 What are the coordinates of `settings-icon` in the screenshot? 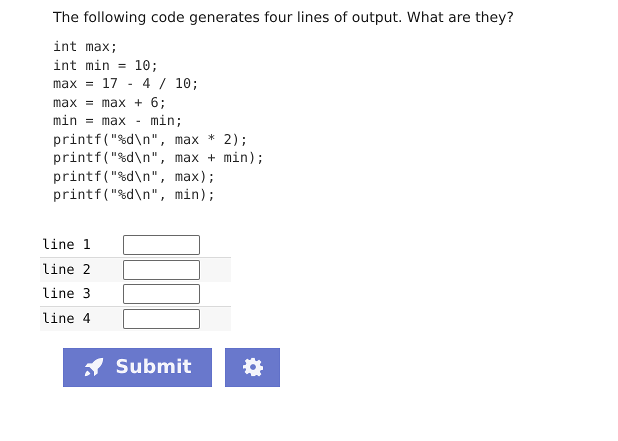 It's located at (252, 367).